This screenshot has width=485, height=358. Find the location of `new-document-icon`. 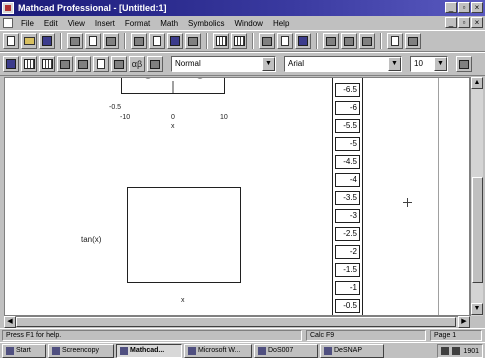

new-document-icon is located at coordinates (11, 41).